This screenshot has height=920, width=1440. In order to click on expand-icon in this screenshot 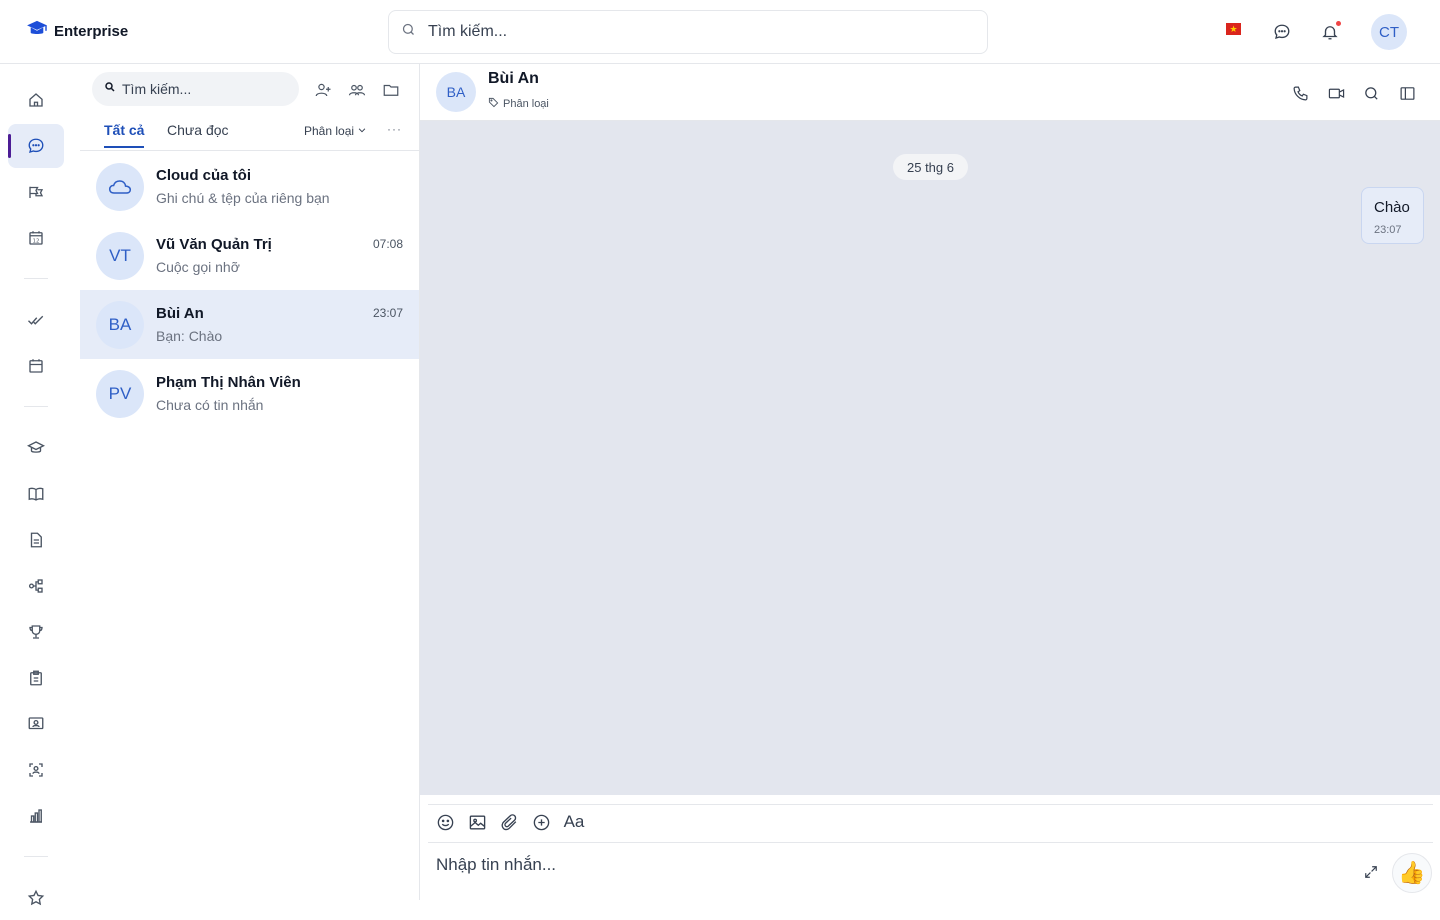, I will do `click(1371, 872)`.